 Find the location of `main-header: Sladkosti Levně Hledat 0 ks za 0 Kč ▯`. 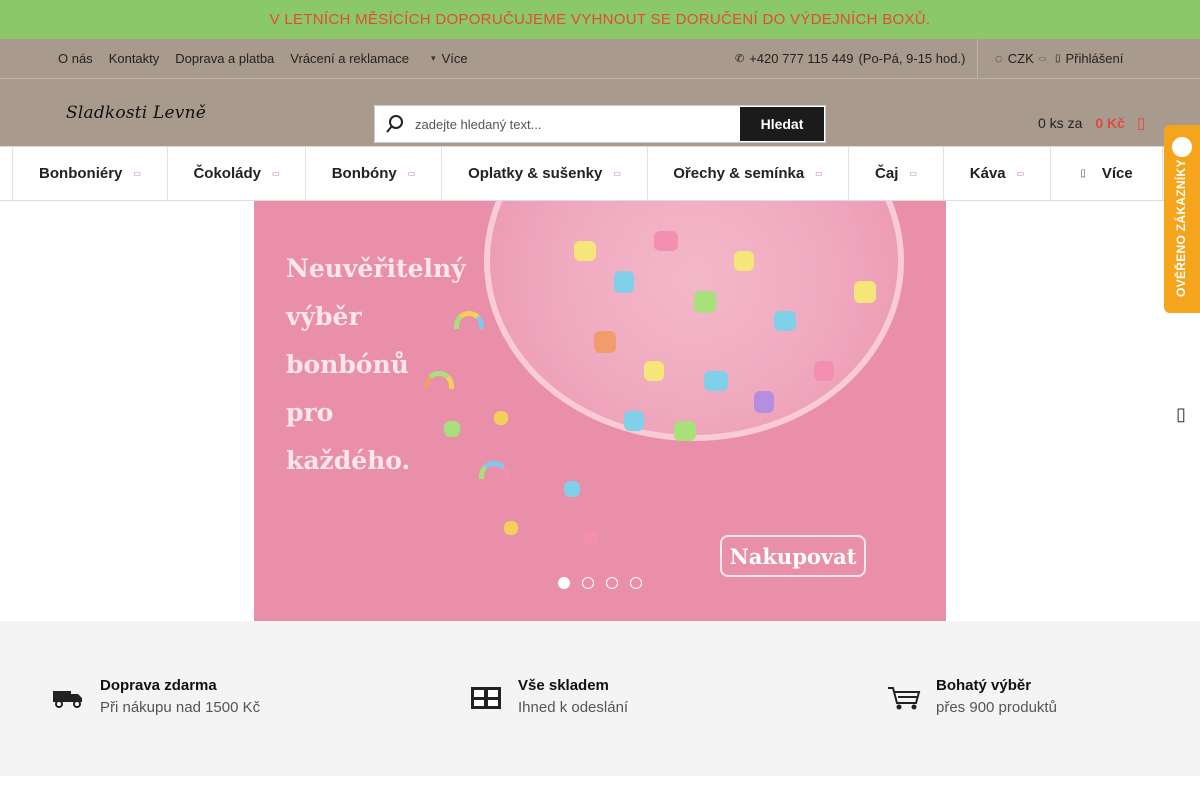

main-header: Sladkosti Levně Hledat 0 ks za 0 Kč ▯ is located at coordinates (600, 113).